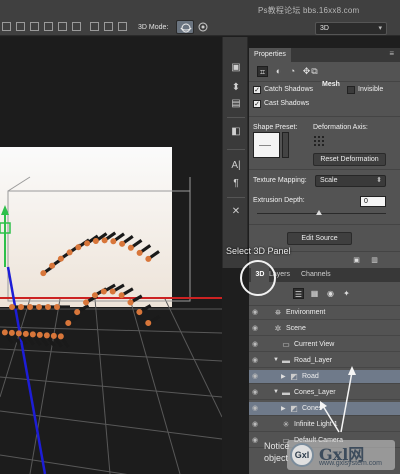 This screenshot has height=474, width=400. I want to click on scene-tree-label: Infinite Light 1, so click(316, 424).